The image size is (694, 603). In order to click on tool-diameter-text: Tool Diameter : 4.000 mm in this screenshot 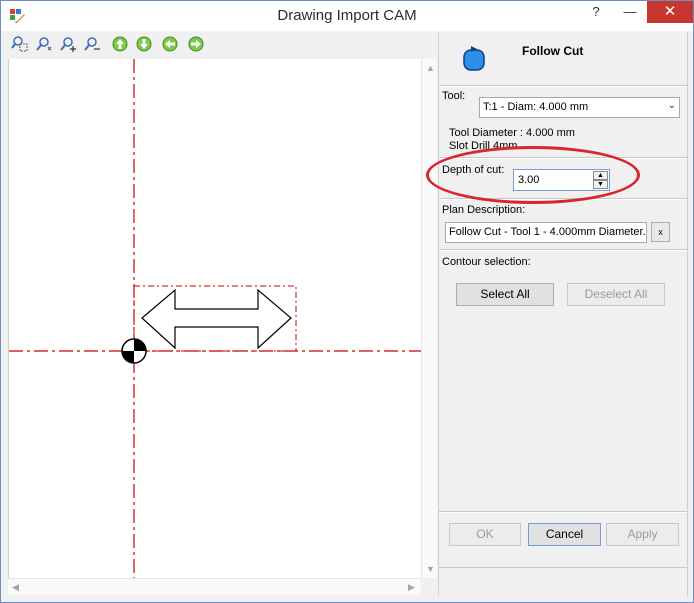, I will do `click(512, 133)`.